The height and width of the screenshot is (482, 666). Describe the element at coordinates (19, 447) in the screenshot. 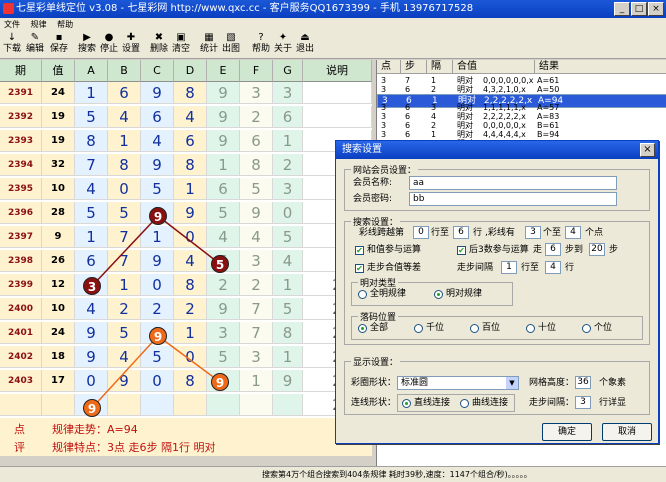

I see `feature-label: 评` at that location.